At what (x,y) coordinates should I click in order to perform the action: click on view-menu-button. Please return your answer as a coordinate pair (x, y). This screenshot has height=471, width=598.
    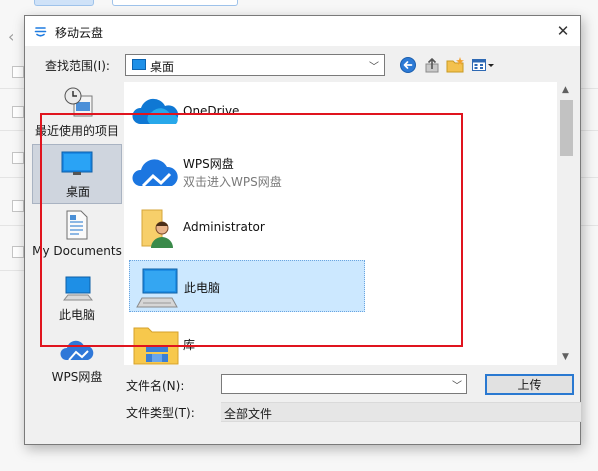
    Looking at the image, I should click on (484, 65).